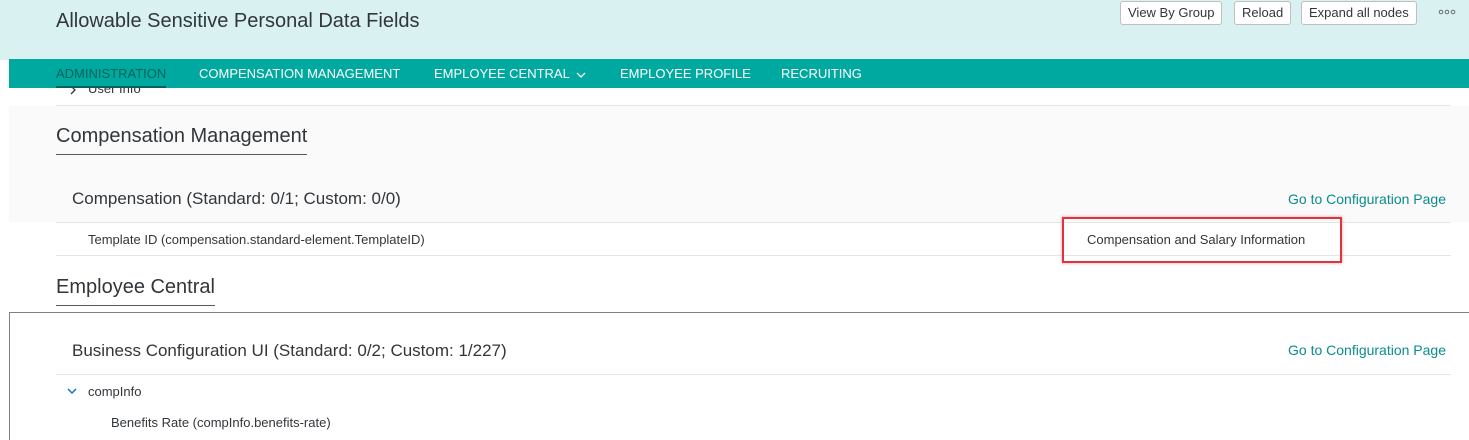  What do you see at coordinates (114, 92) in the screenshot?
I see `tree-row-label: User Info` at bounding box center [114, 92].